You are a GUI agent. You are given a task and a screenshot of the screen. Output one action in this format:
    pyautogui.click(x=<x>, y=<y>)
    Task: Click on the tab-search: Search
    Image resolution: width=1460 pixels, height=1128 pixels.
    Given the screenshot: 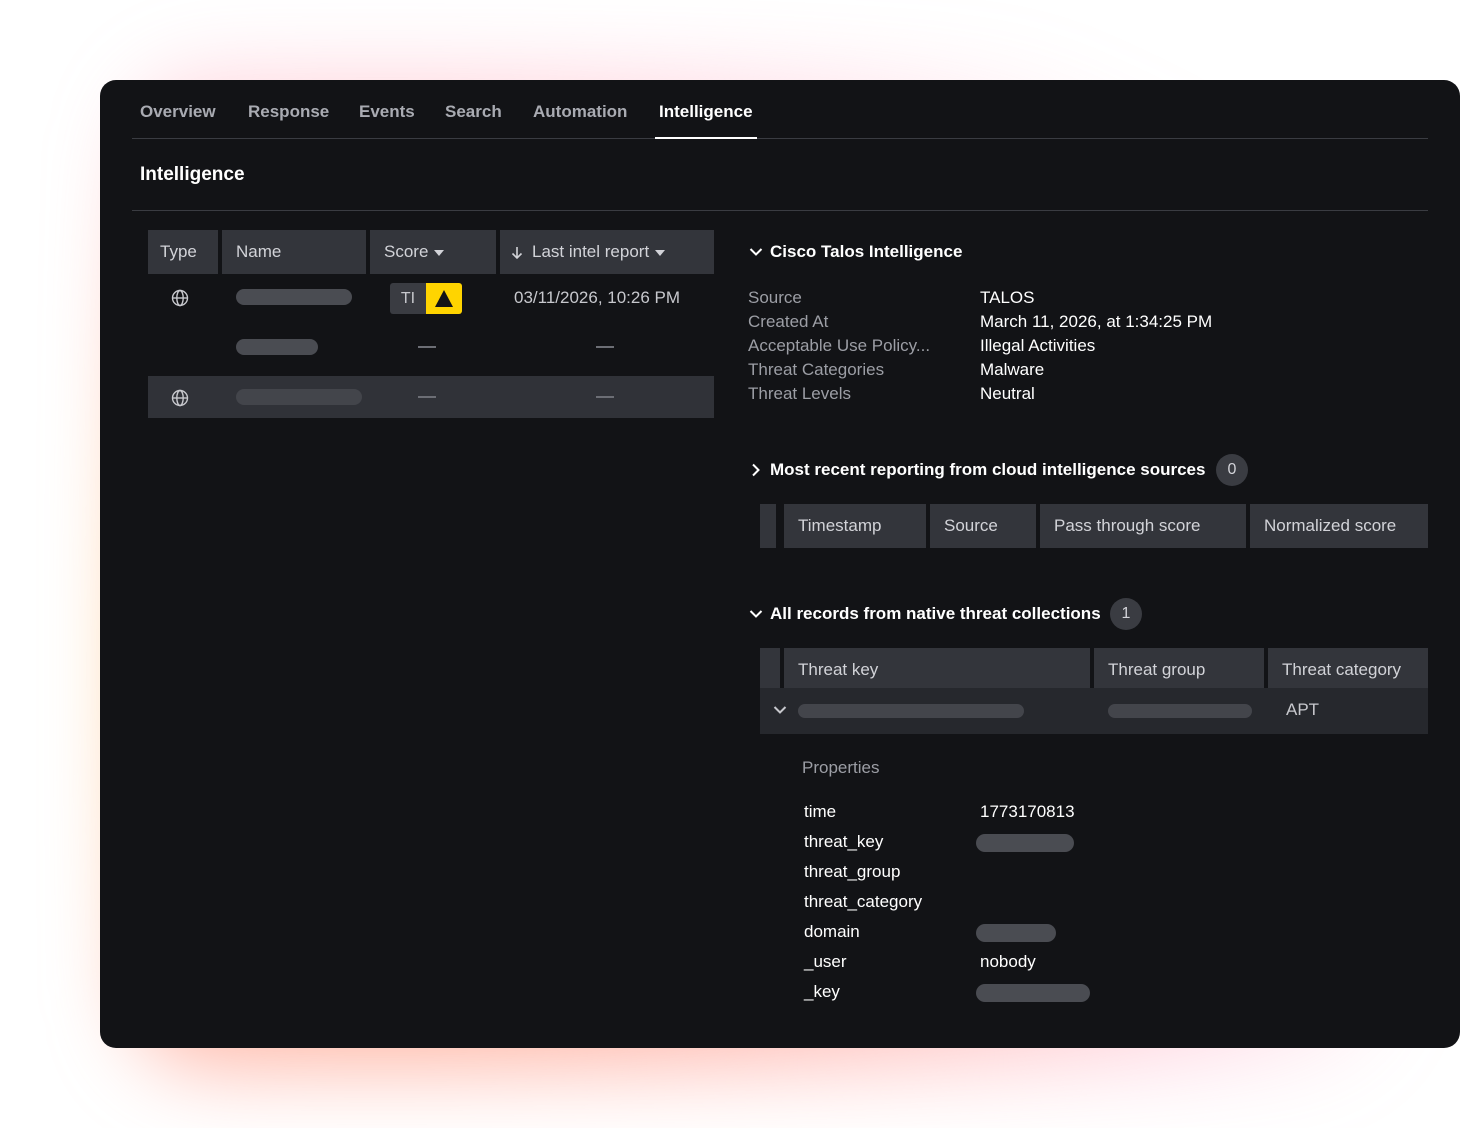 What is the action you would take?
    pyautogui.click(x=473, y=120)
    